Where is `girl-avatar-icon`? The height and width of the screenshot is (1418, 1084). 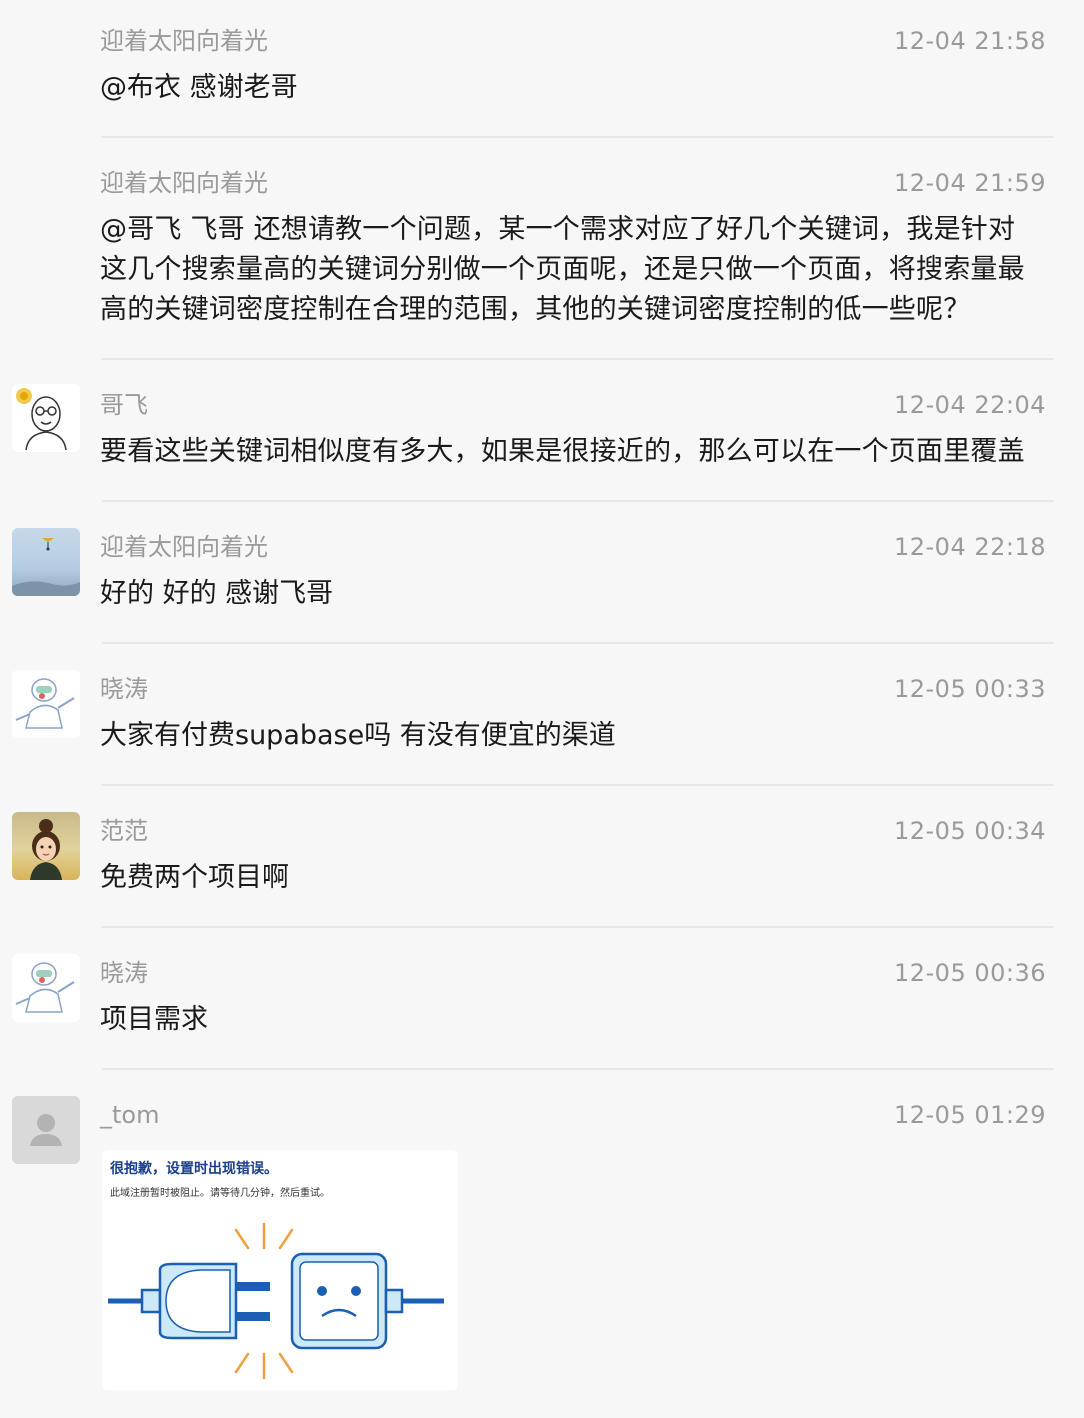
girl-avatar-icon is located at coordinates (46, 849).